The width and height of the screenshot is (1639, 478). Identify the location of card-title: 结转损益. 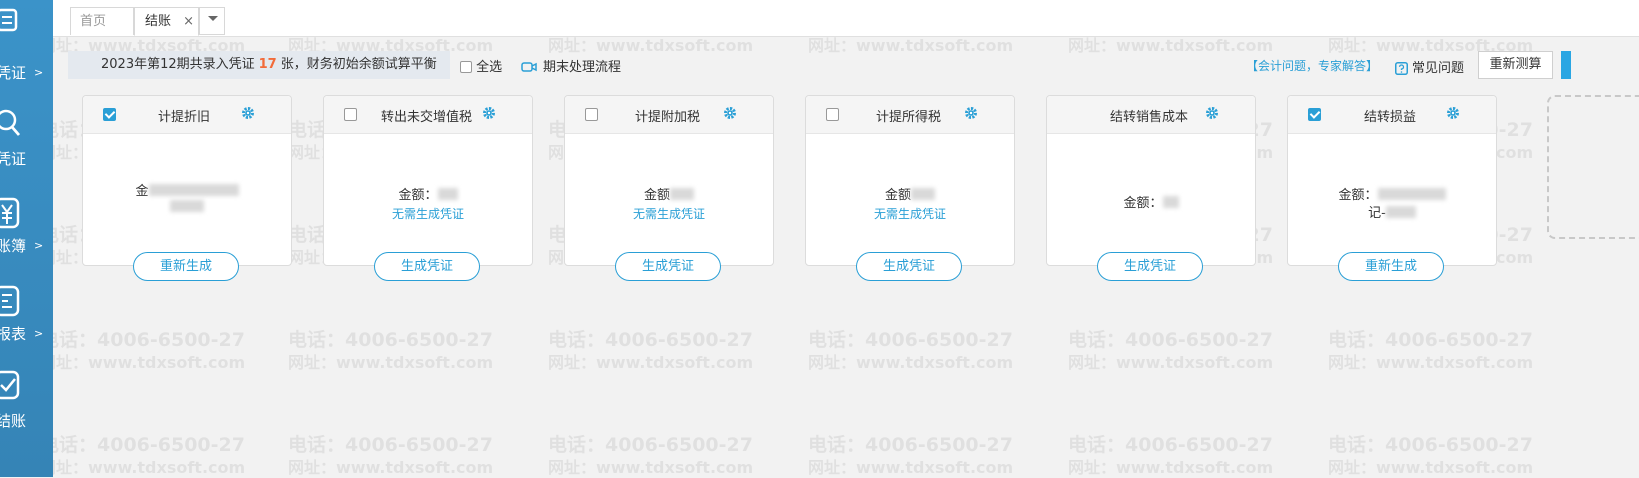
(1390, 117).